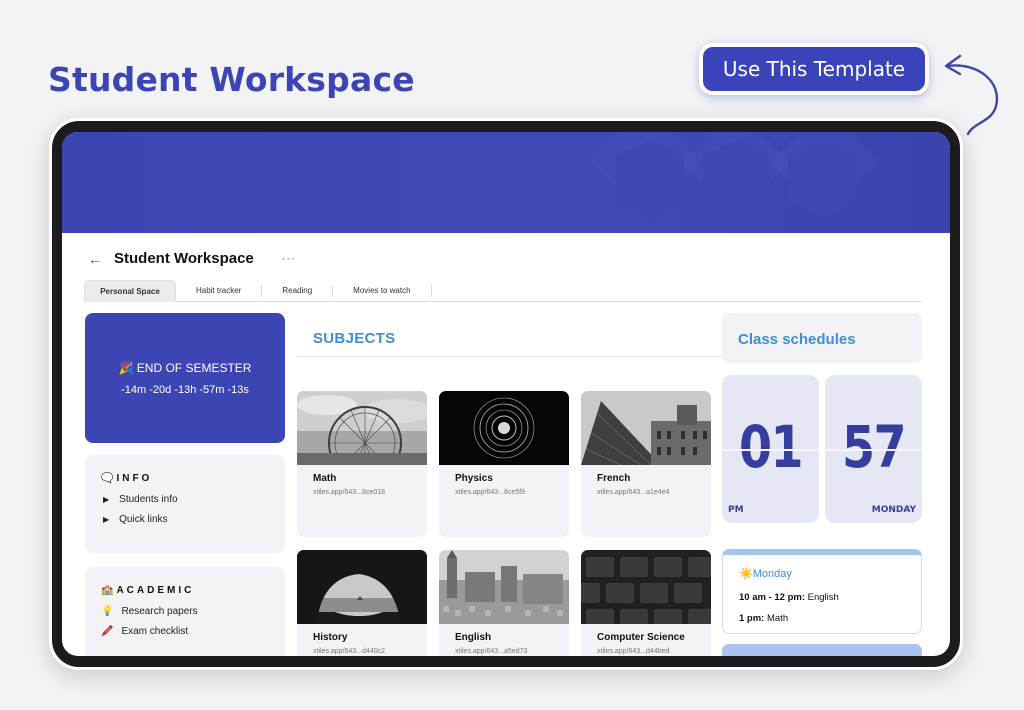 This screenshot has height=710, width=1024. What do you see at coordinates (107, 611) in the screenshot?
I see `lightbulb-icon: 💡` at bounding box center [107, 611].